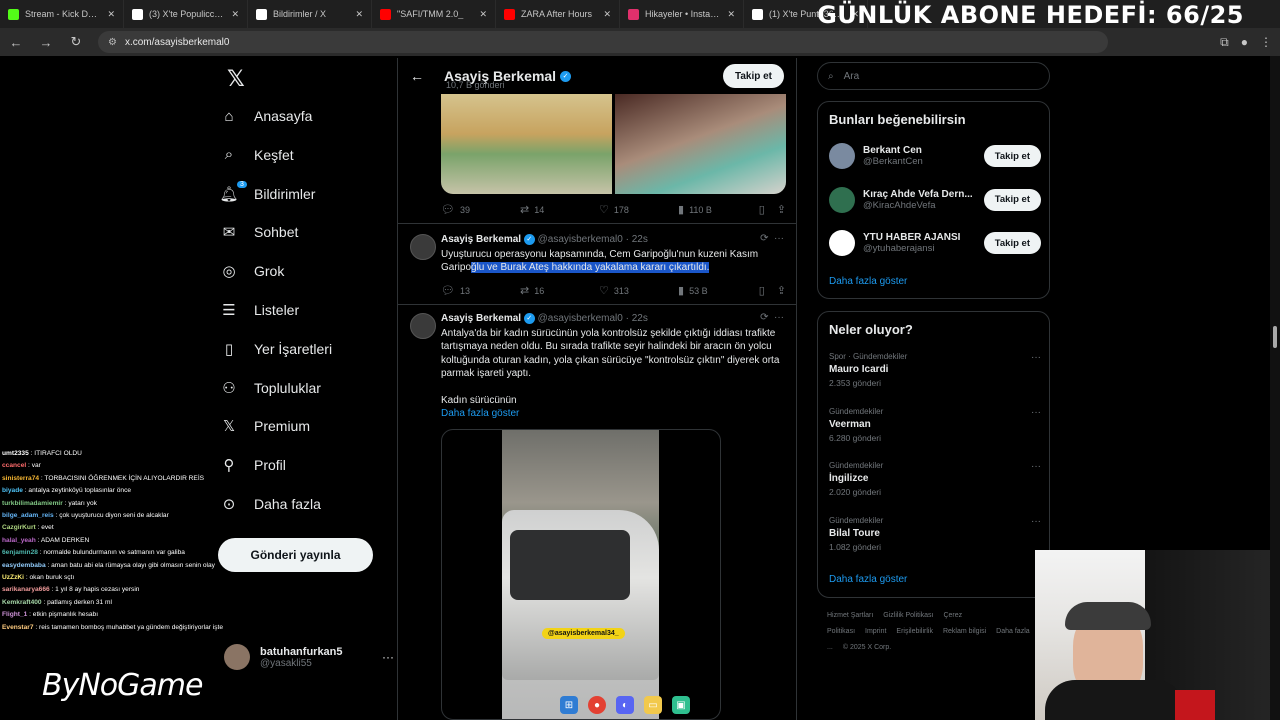  What do you see at coordinates (558, 14) in the screenshot?
I see `browser-tab: ZARA After Hours ✕` at bounding box center [558, 14].